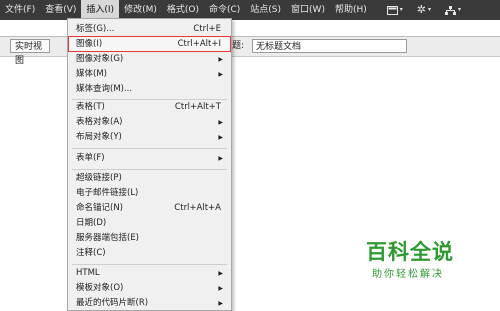  What do you see at coordinates (183, 10) in the screenshot?
I see `menu-format: 格式(O)` at bounding box center [183, 10].